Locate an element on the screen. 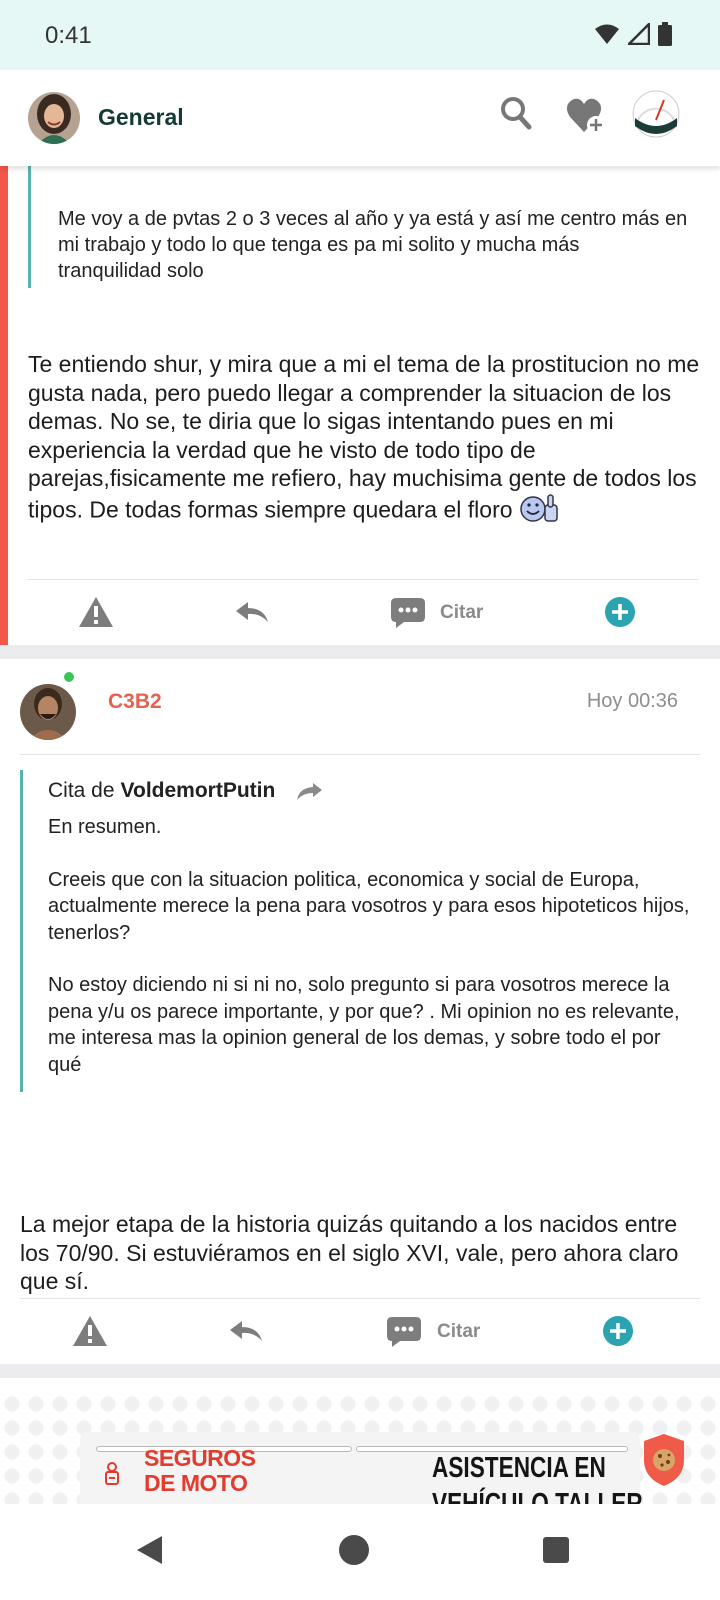  status-bar: 0:41 is located at coordinates (360, 35).